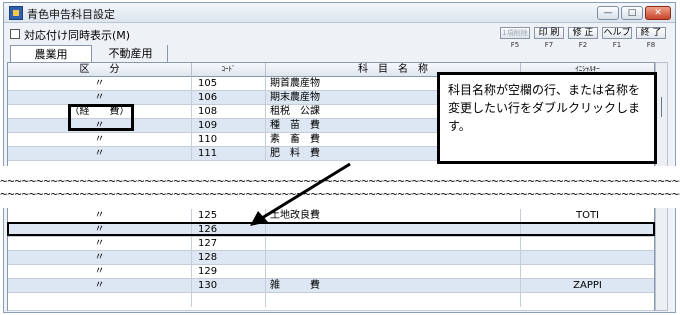 This screenshot has height=315, width=680. Describe the element at coordinates (617, 45) in the screenshot. I see `fkey-code: F1` at that location.